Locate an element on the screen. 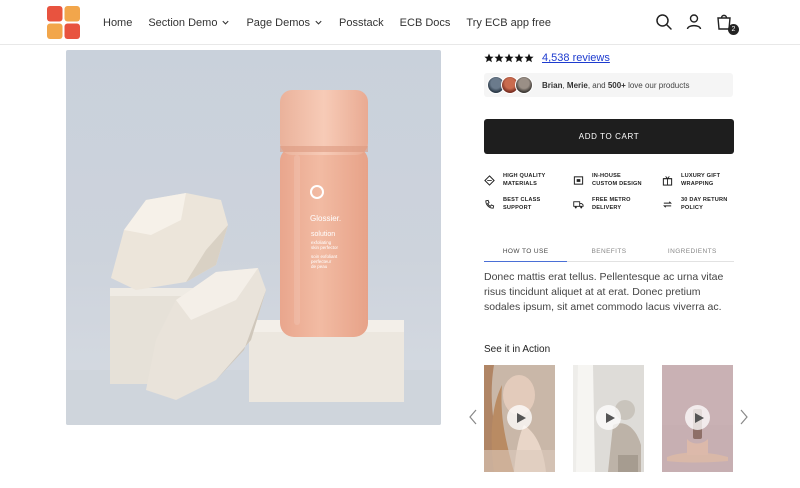 The height and width of the screenshot is (488, 800). nav-label: Page Demos is located at coordinates (278, 22).